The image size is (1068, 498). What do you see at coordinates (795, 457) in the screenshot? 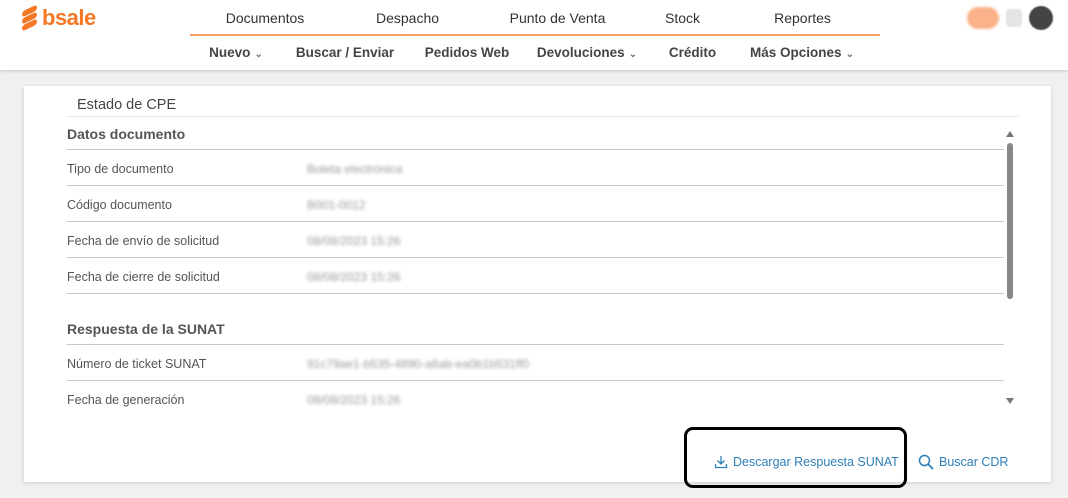
I see `highlight-frame` at bounding box center [795, 457].